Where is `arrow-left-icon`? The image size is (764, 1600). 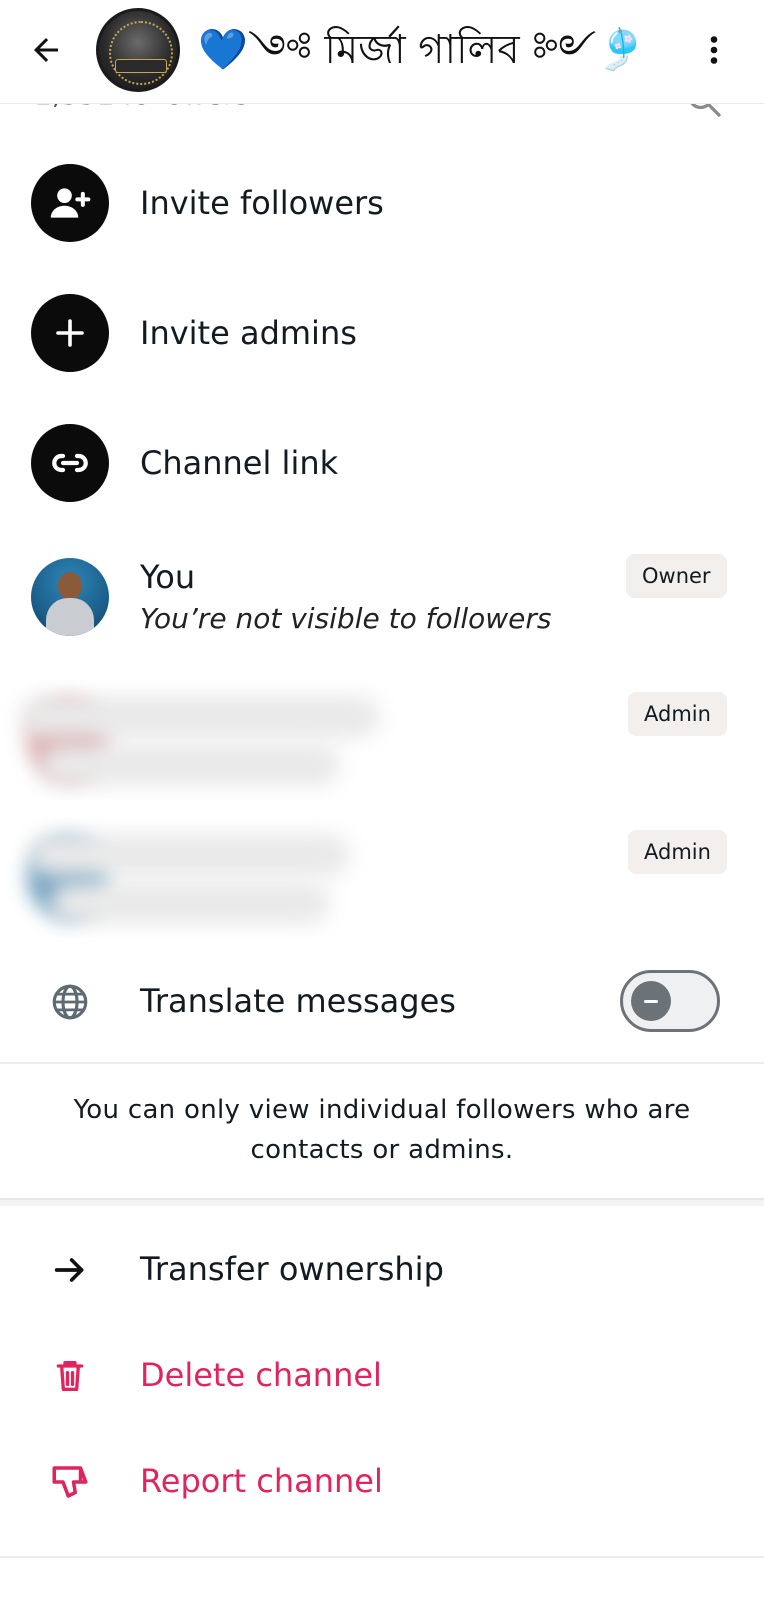 arrow-left-icon is located at coordinates (46, 50).